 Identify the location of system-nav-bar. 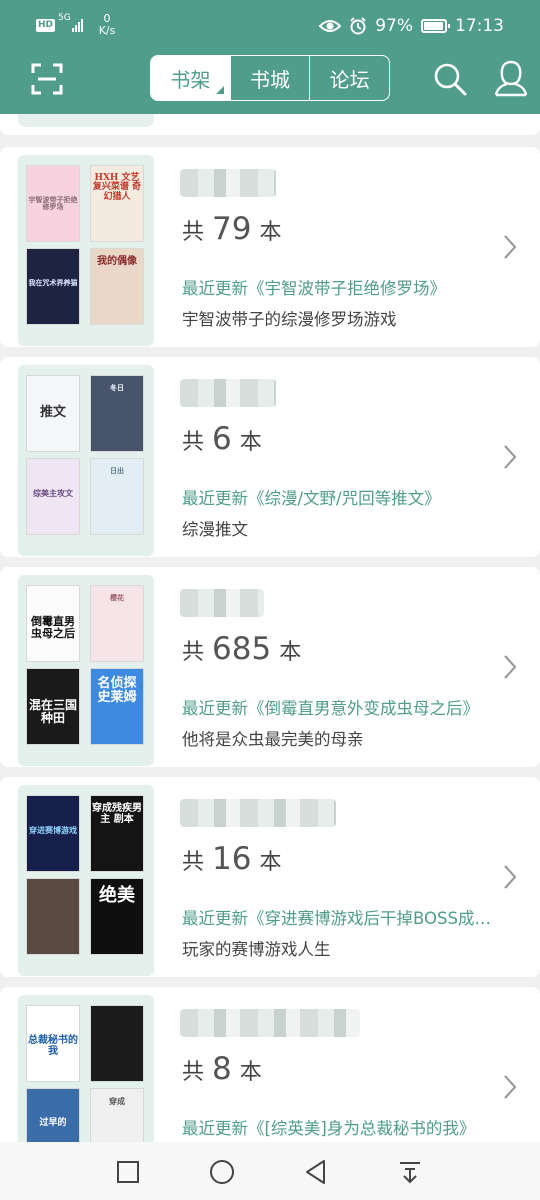
(270, 1171).